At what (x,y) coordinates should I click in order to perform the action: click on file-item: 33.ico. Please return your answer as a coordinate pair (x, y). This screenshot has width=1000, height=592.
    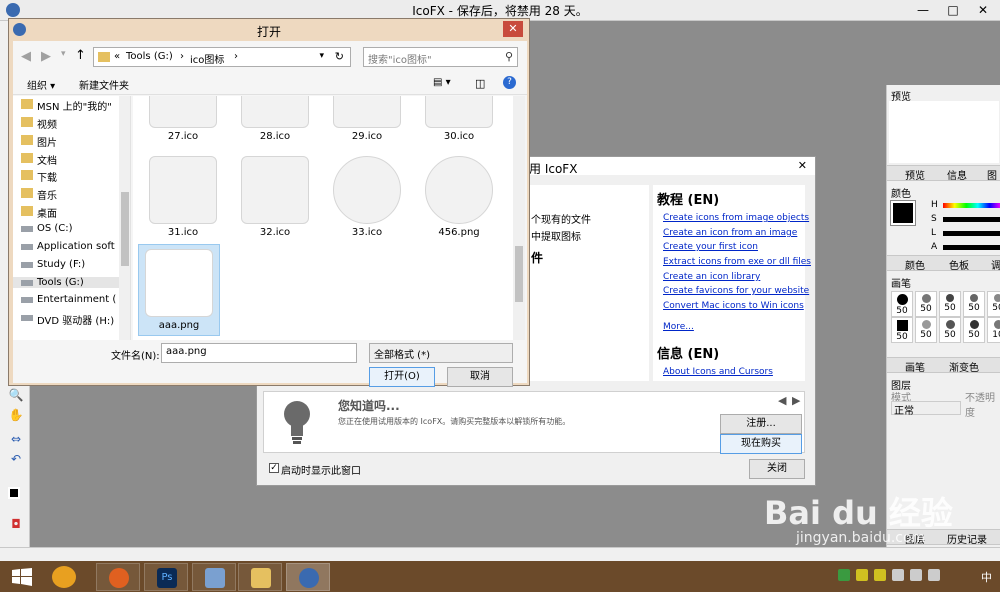
    Looking at the image, I should click on (367, 197).